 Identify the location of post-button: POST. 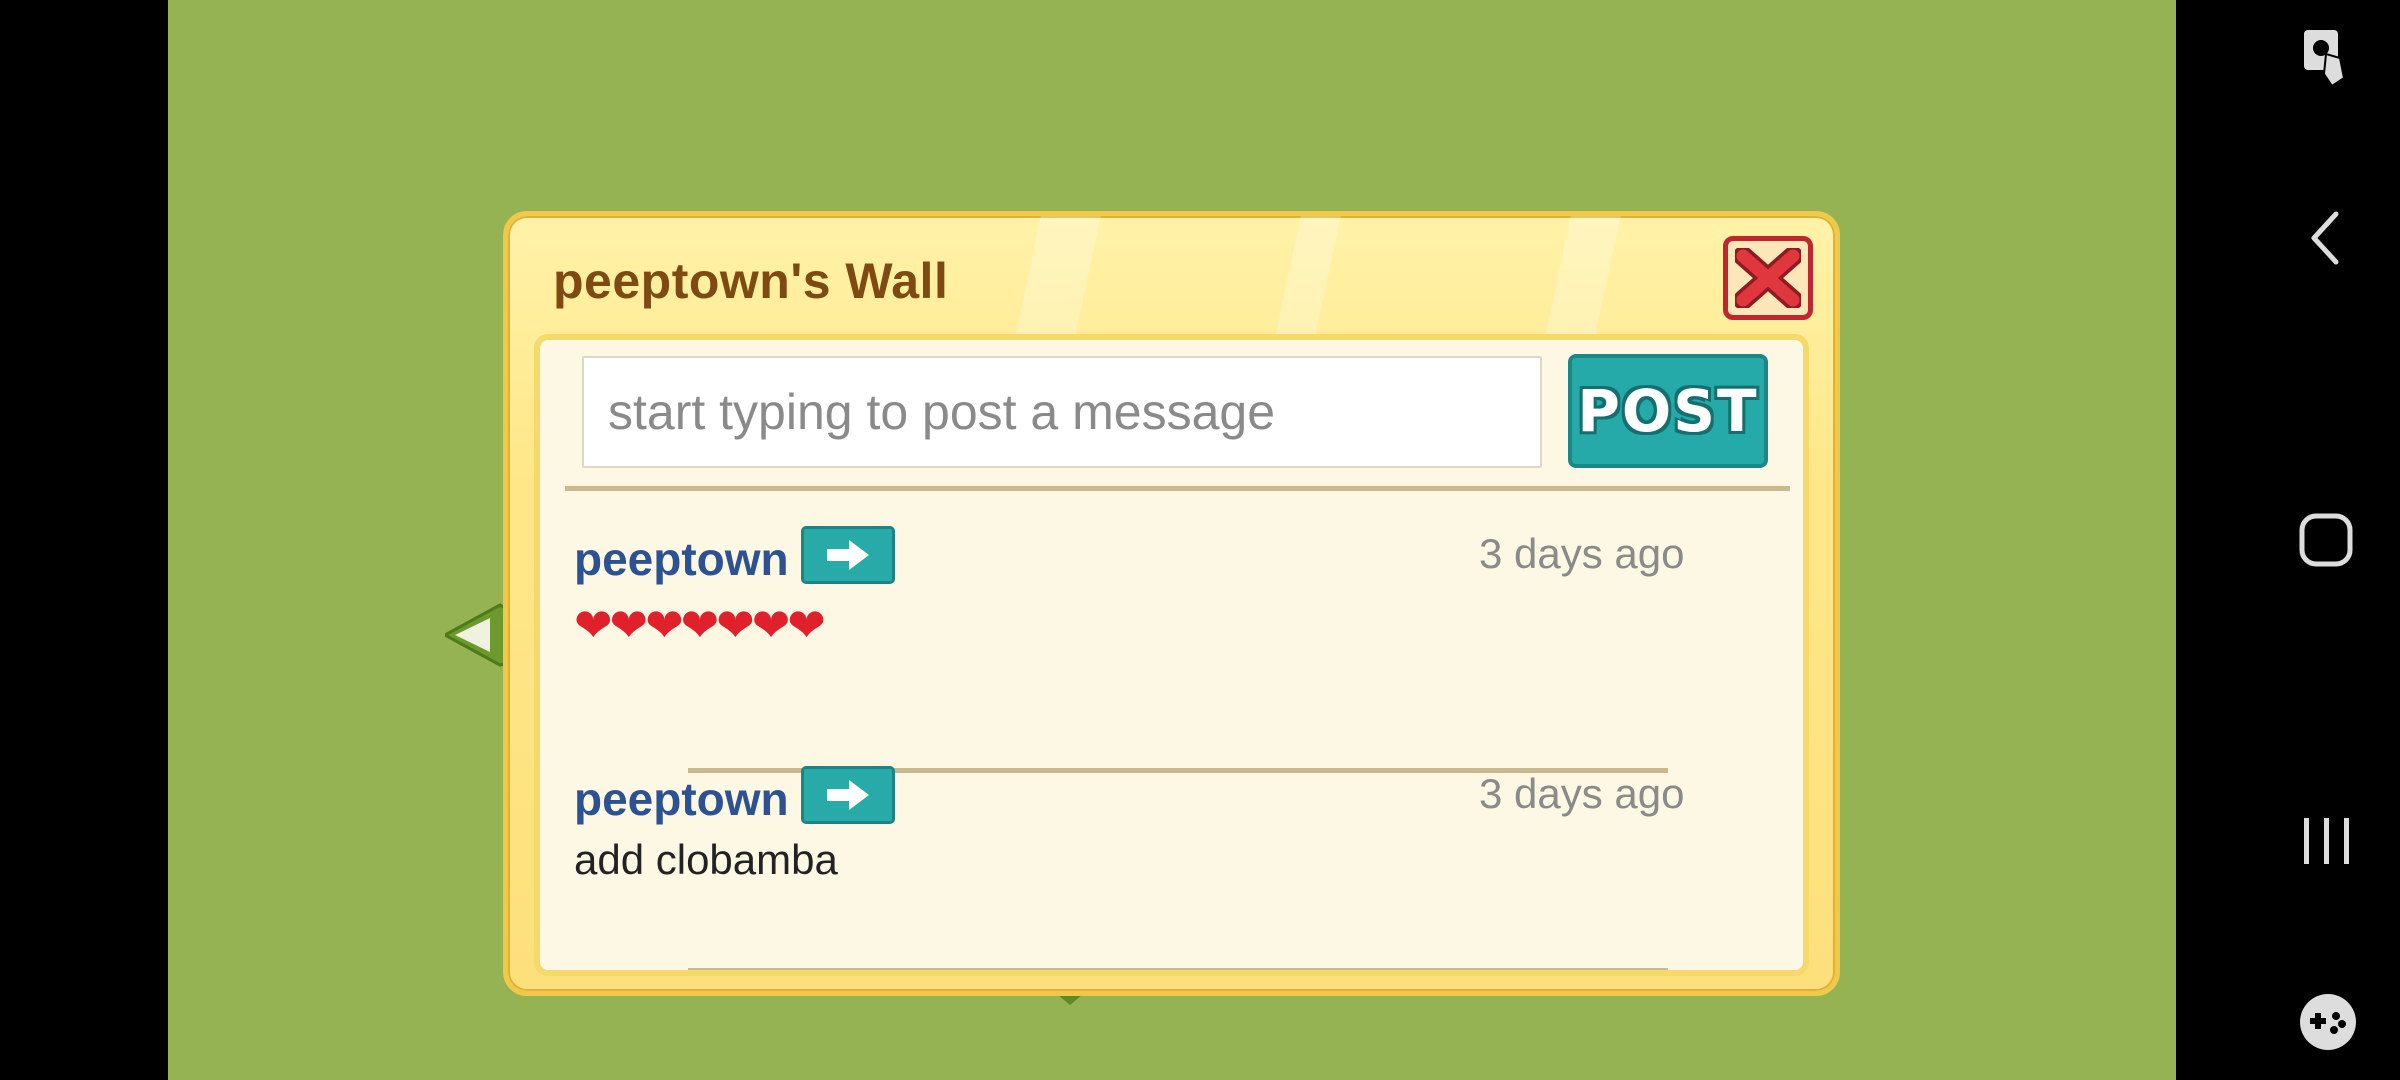
(1668, 411).